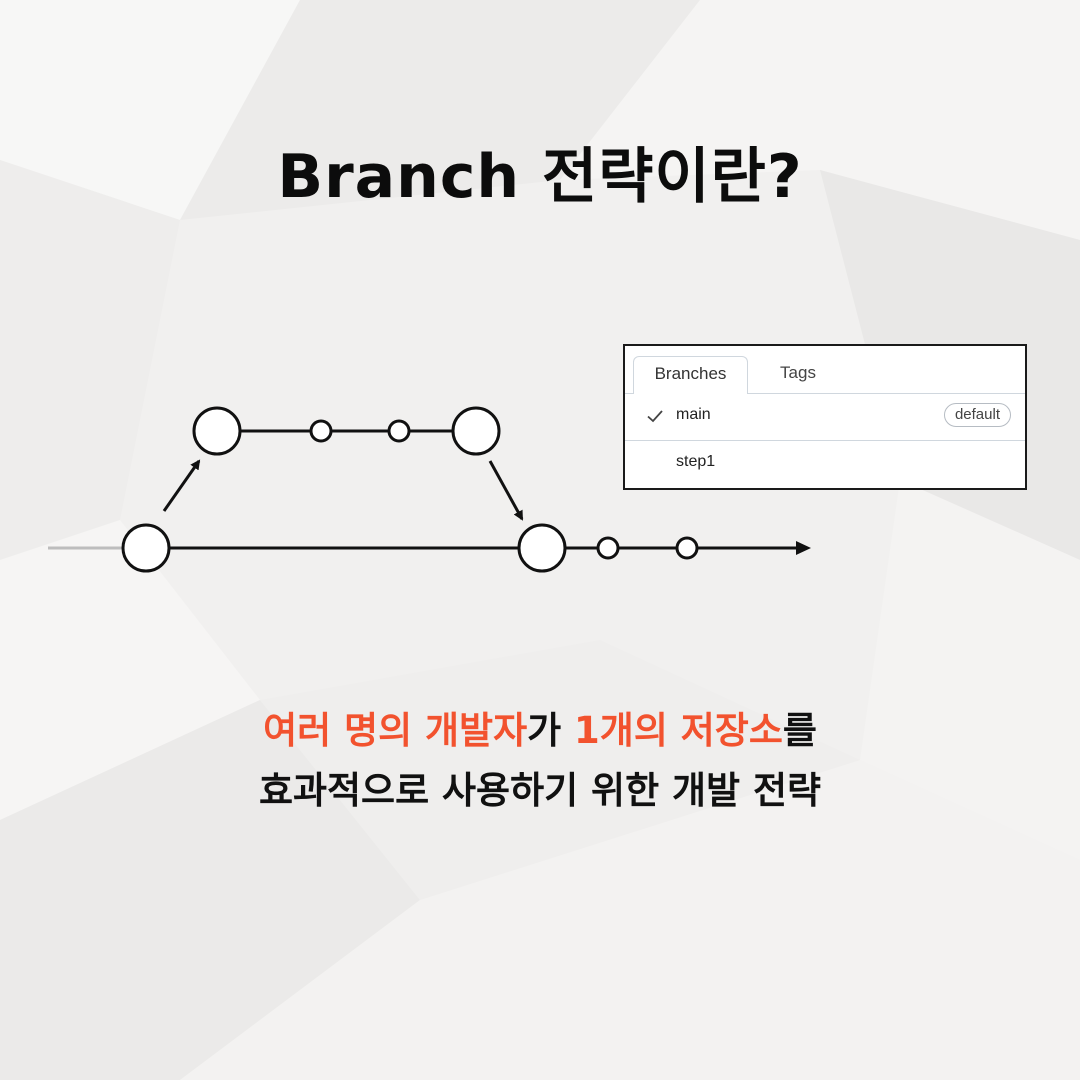  What do you see at coordinates (829, 375) in the screenshot?
I see `branch-tabs: Branches Tags` at bounding box center [829, 375].